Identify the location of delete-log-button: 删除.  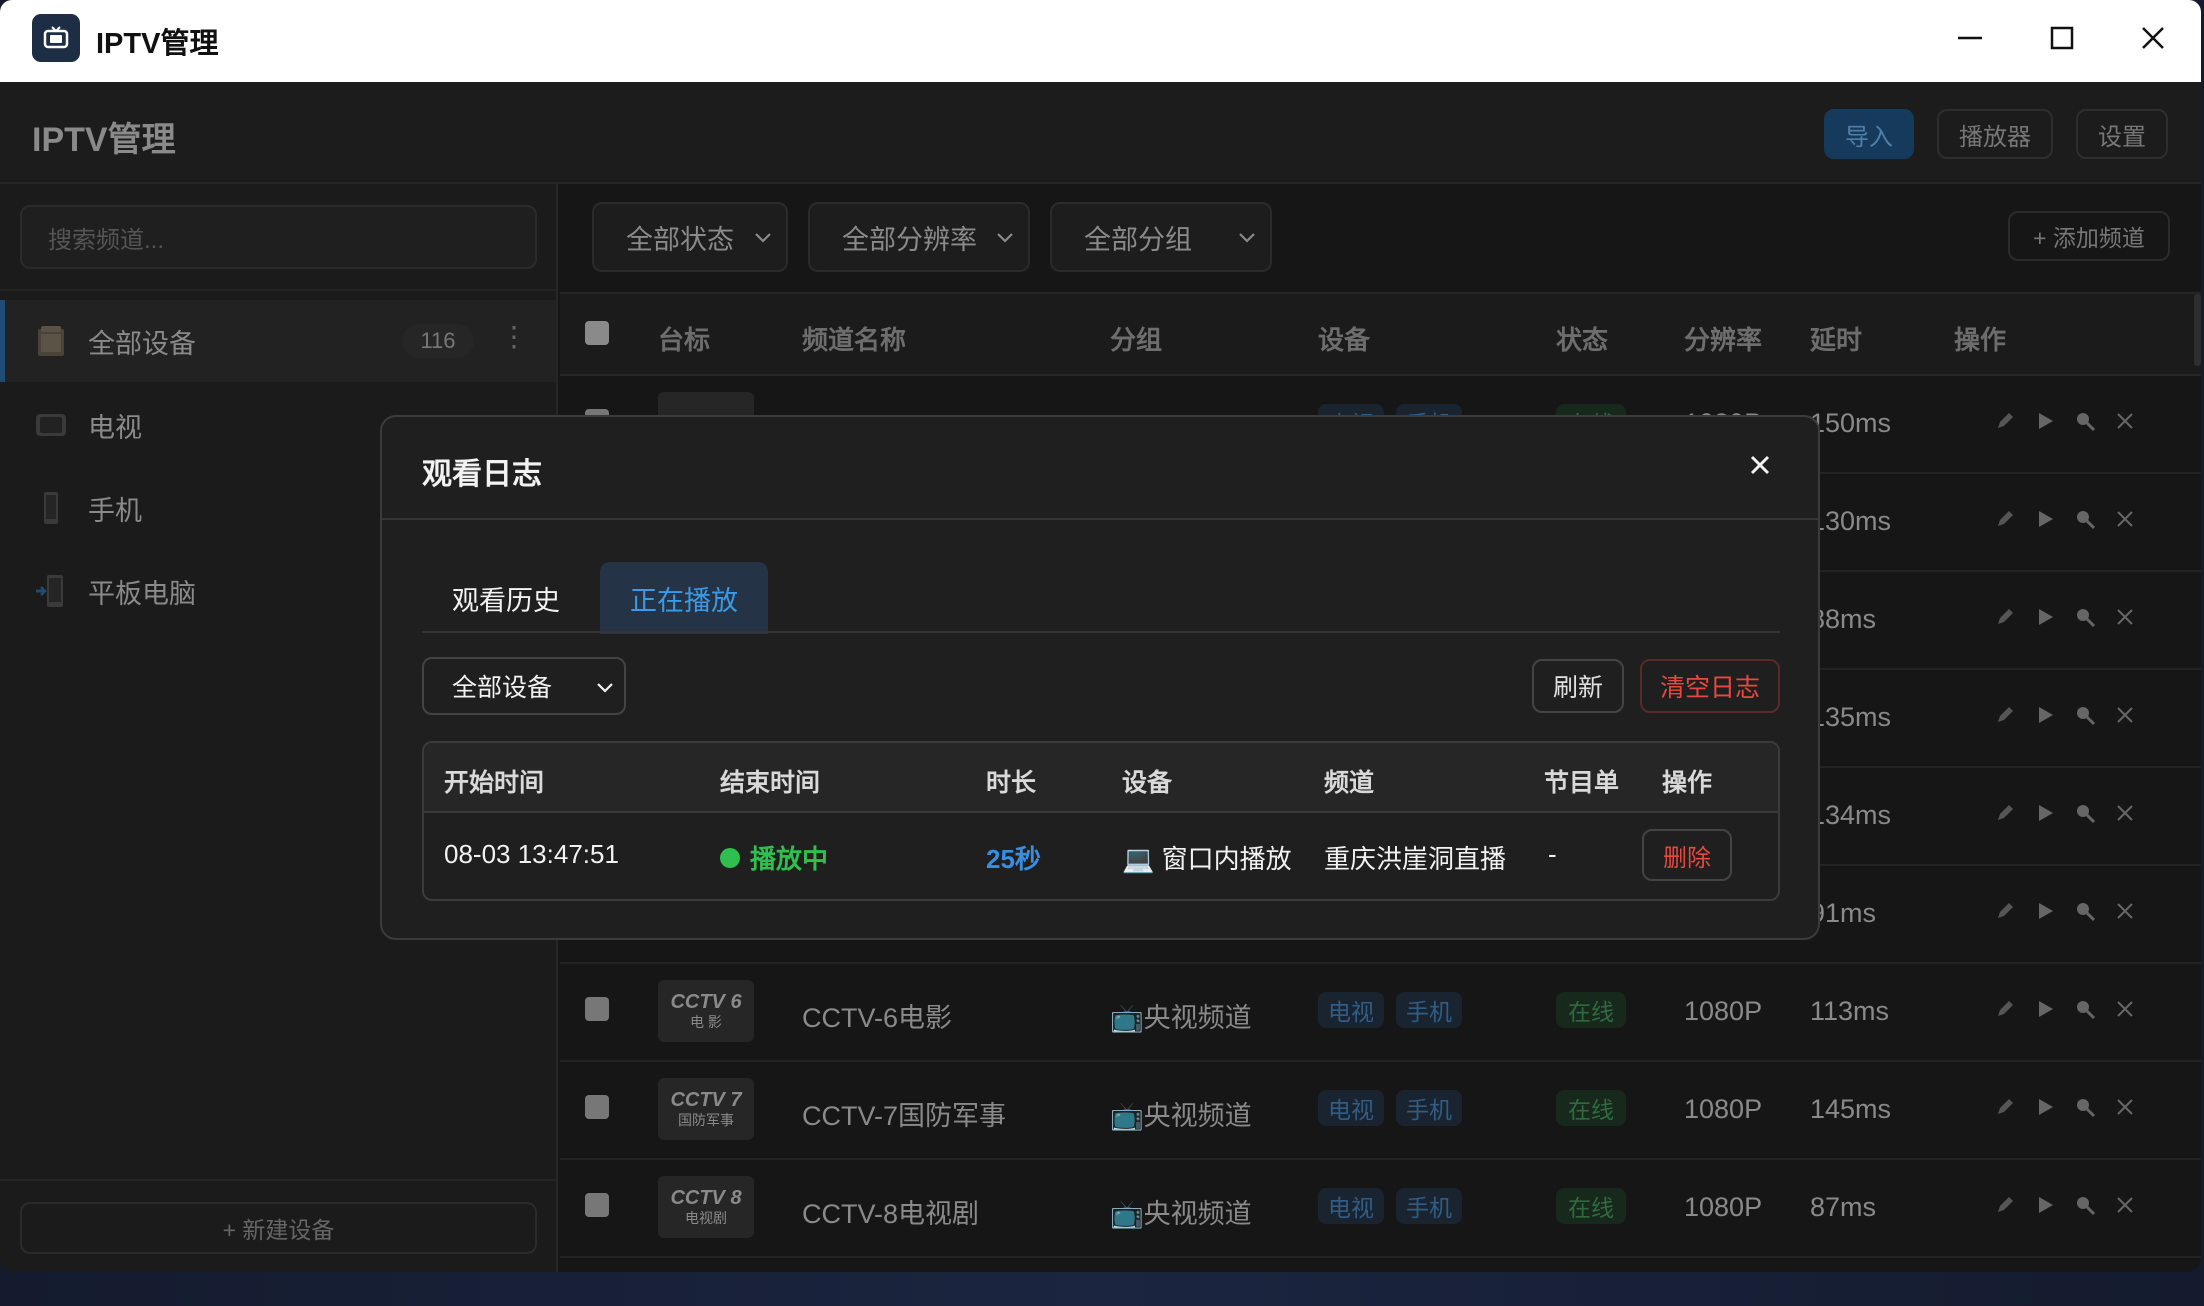
(1687, 855).